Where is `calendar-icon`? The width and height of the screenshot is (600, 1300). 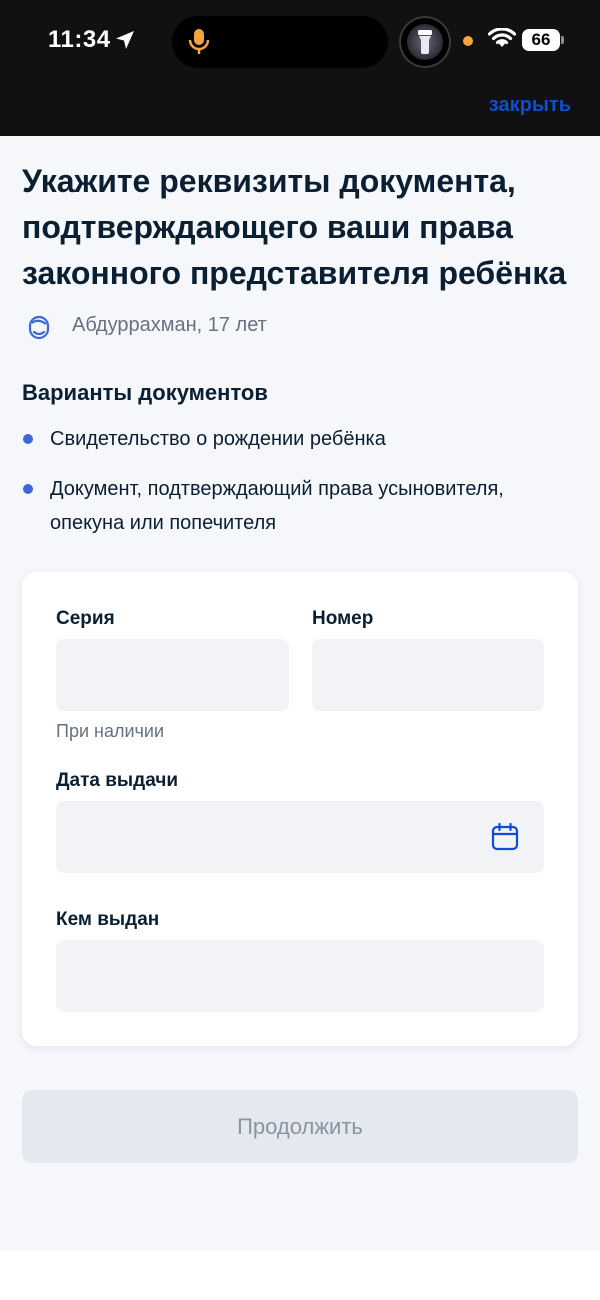 calendar-icon is located at coordinates (505, 837).